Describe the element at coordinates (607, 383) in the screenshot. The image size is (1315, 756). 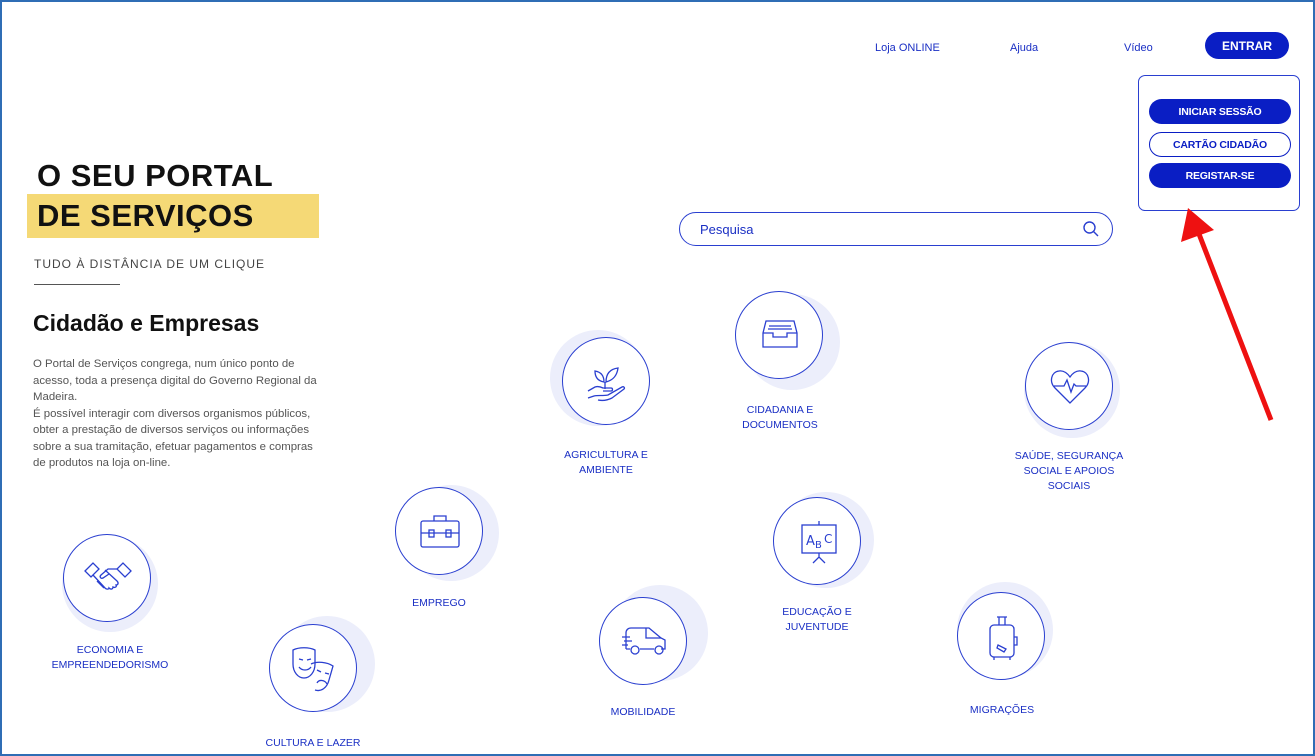
I see `plant-hand-icon` at that location.